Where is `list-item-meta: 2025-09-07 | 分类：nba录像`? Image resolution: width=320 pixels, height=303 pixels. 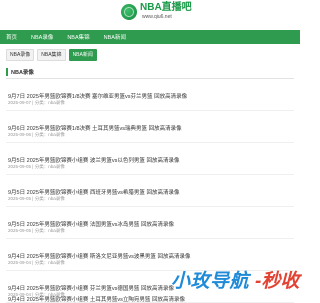 list-item-meta: 2025-09-07 | 分类：nba录像 is located at coordinates (36, 102).